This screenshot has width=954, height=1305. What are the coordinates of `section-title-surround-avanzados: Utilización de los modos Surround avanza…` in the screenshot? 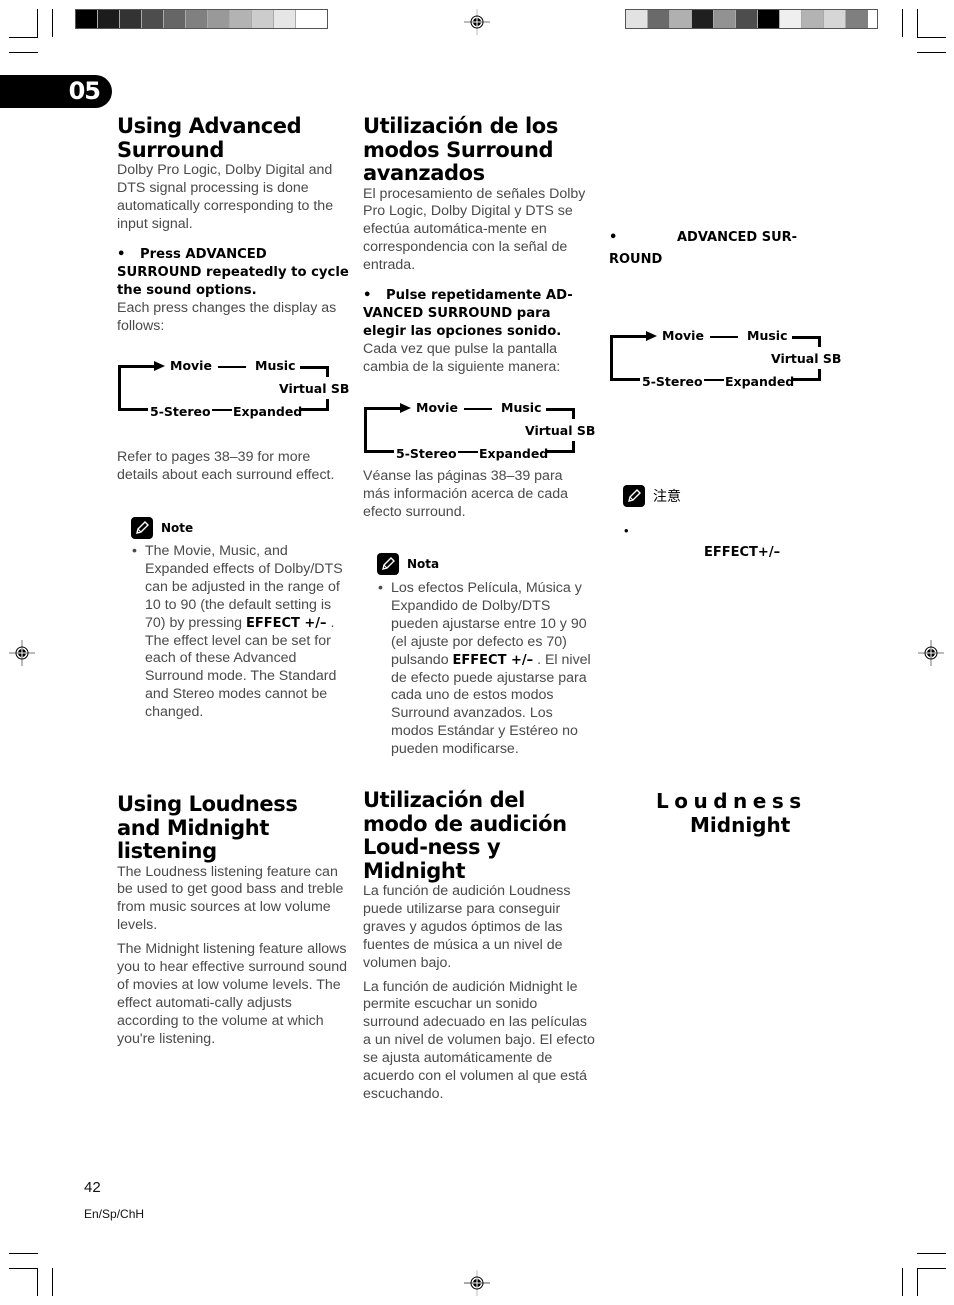 It's located at (460, 149).